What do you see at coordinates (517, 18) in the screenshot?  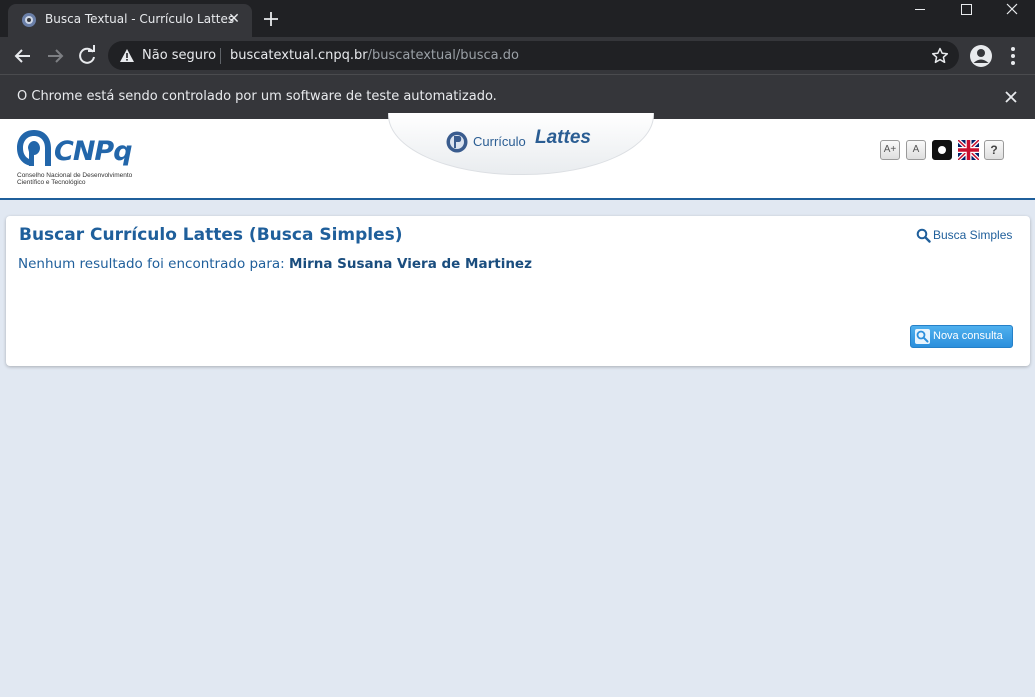 I see `browser-titlebar: Busca Textual - Currículo Lattes ✕` at bounding box center [517, 18].